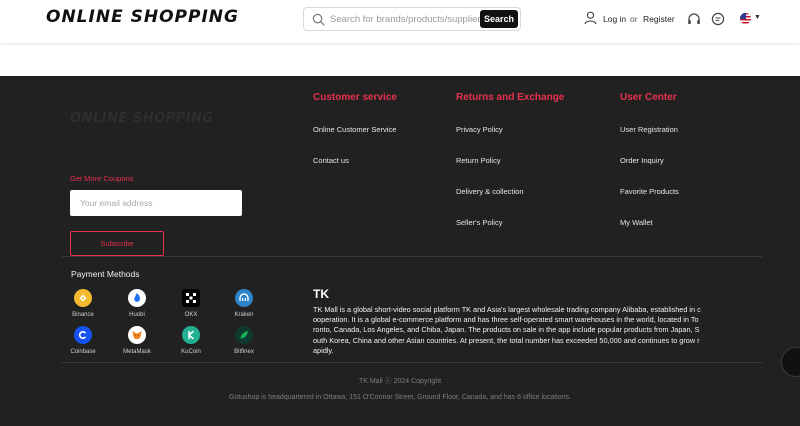 The image size is (800, 426). Describe the element at coordinates (636, 222) in the screenshot. I see `footer-link-my-wallet: My Wallet` at that location.